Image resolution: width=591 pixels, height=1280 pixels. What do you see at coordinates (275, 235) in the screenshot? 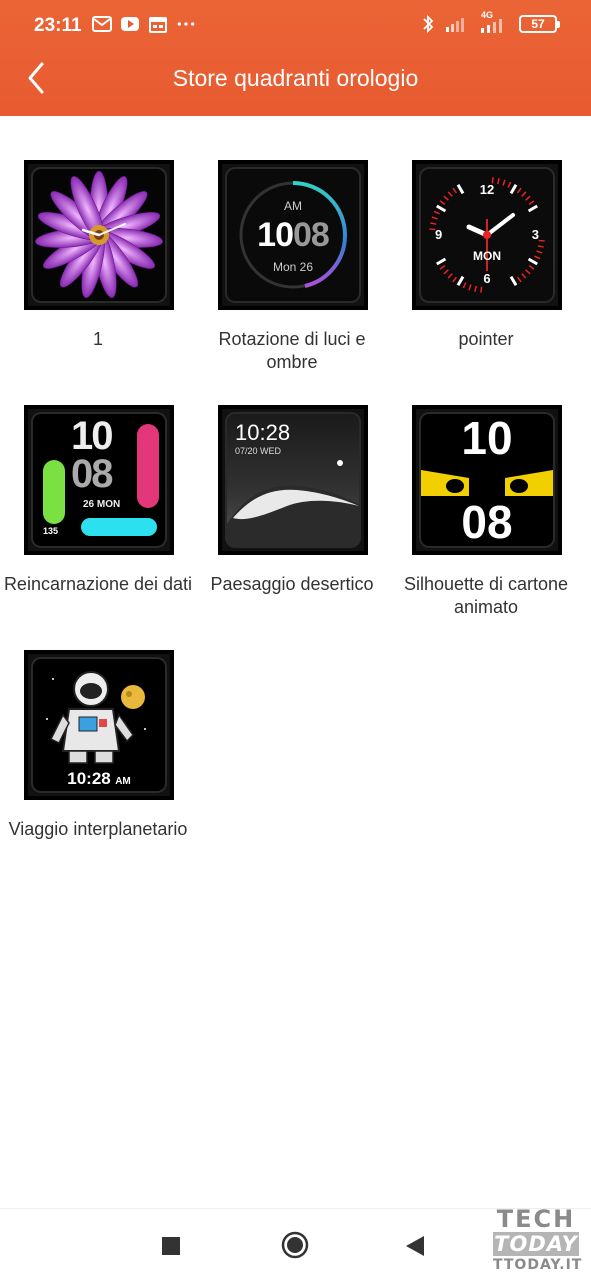
I see `face-hour: 10` at bounding box center [275, 235].